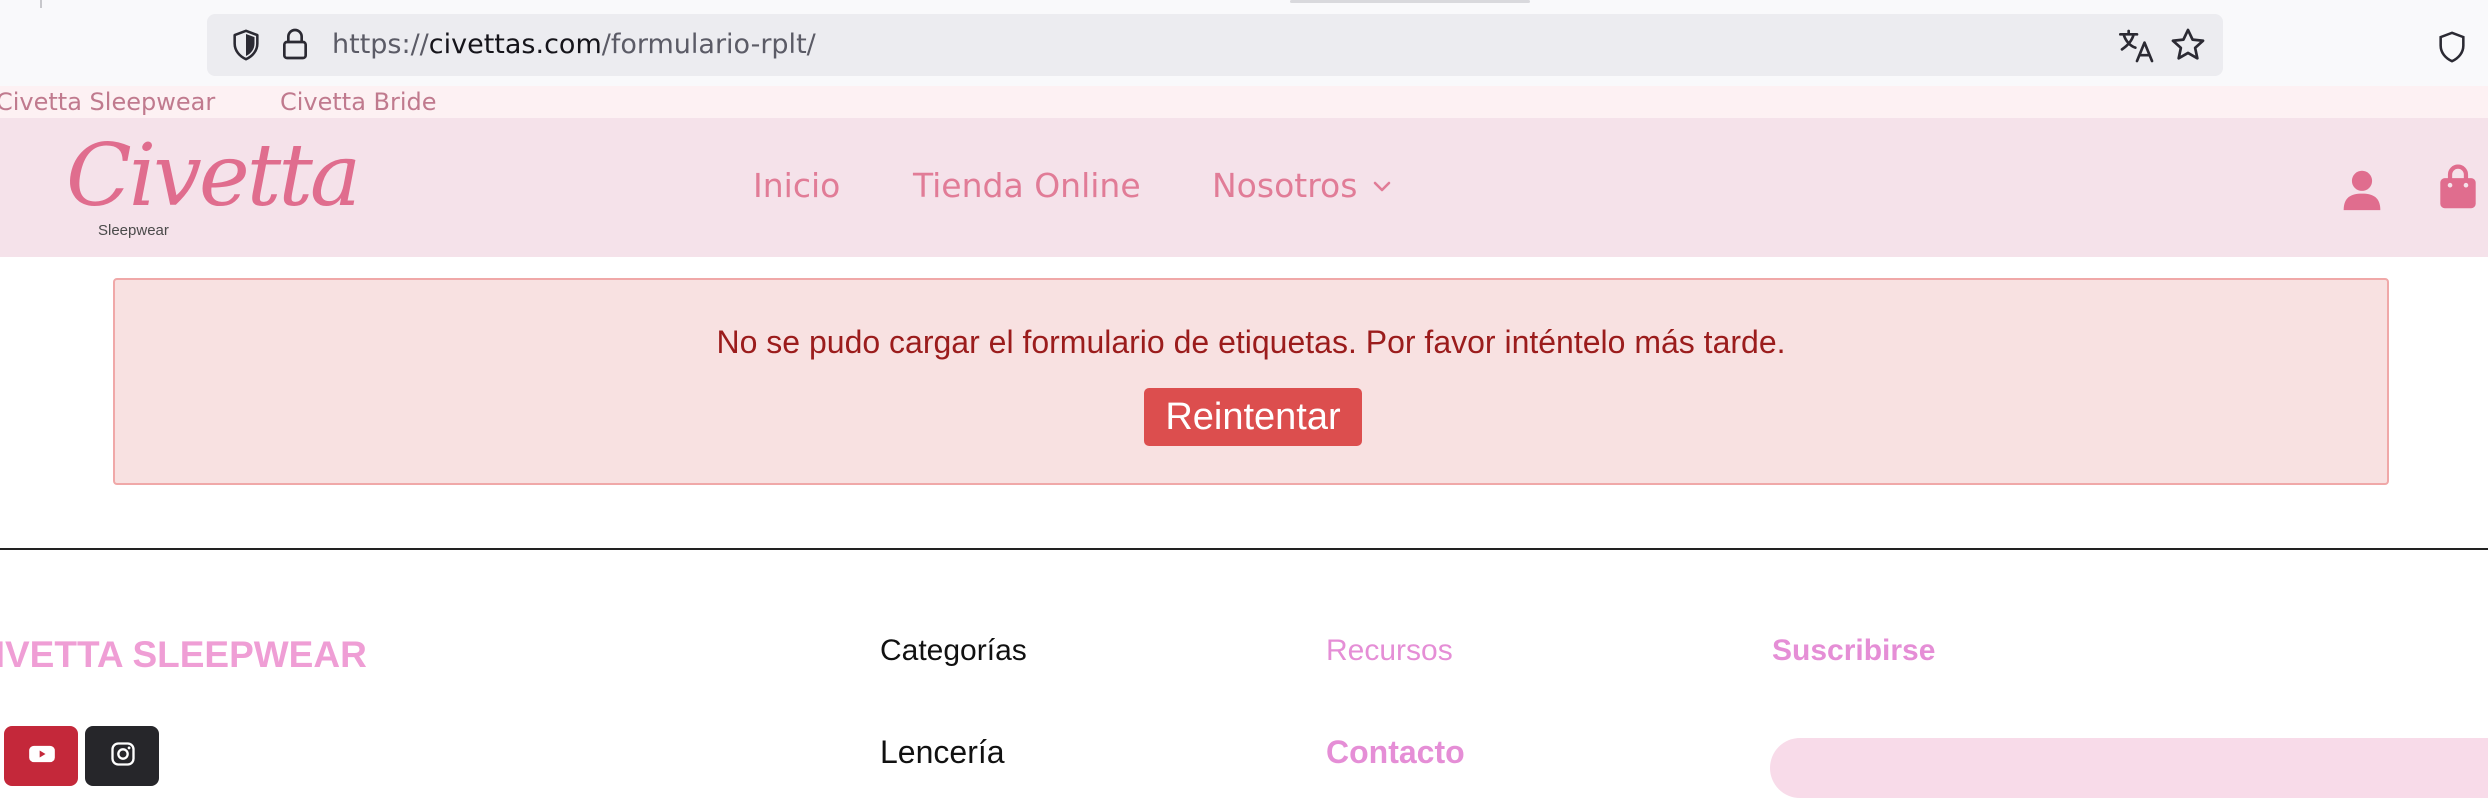 Image resolution: width=2488 pixels, height=798 pixels. I want to click on nav-inicio: Inicio, so click(796, 185).